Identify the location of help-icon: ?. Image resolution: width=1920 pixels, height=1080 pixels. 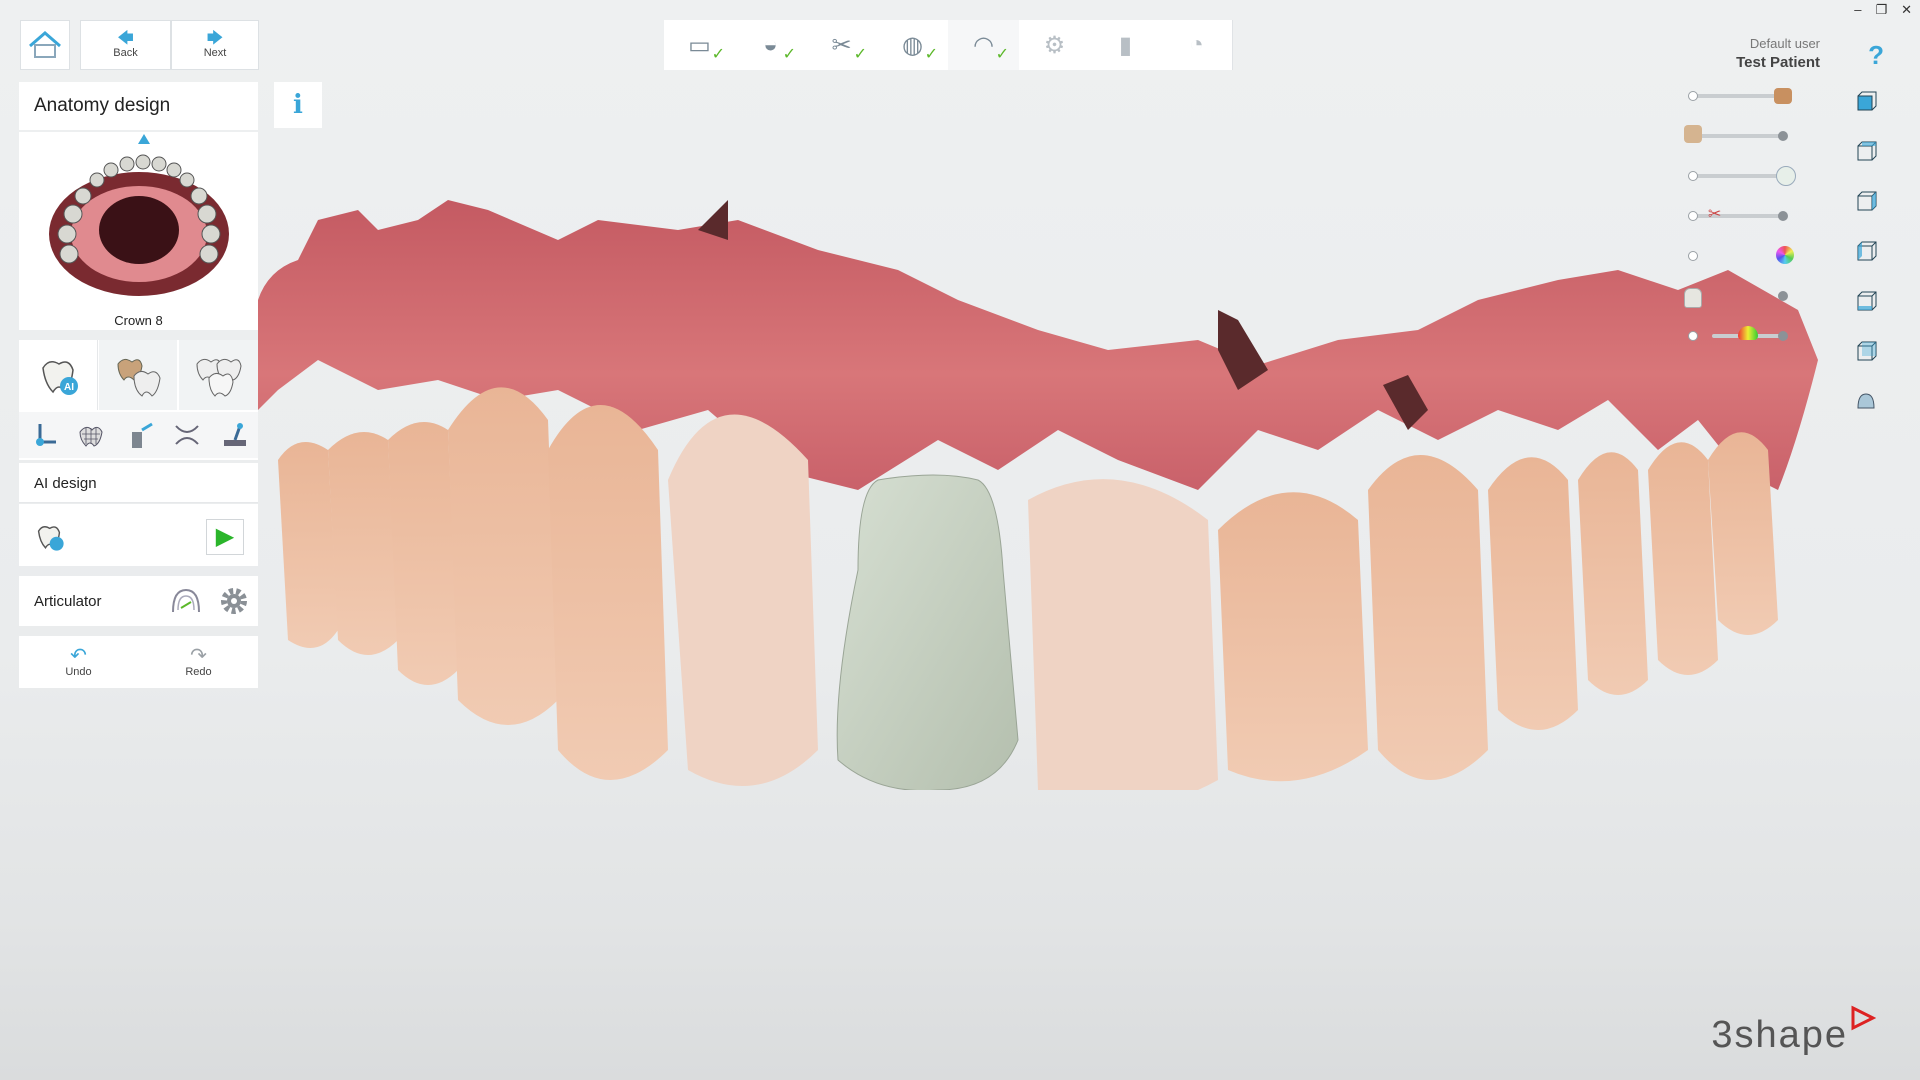
(1876, 55).